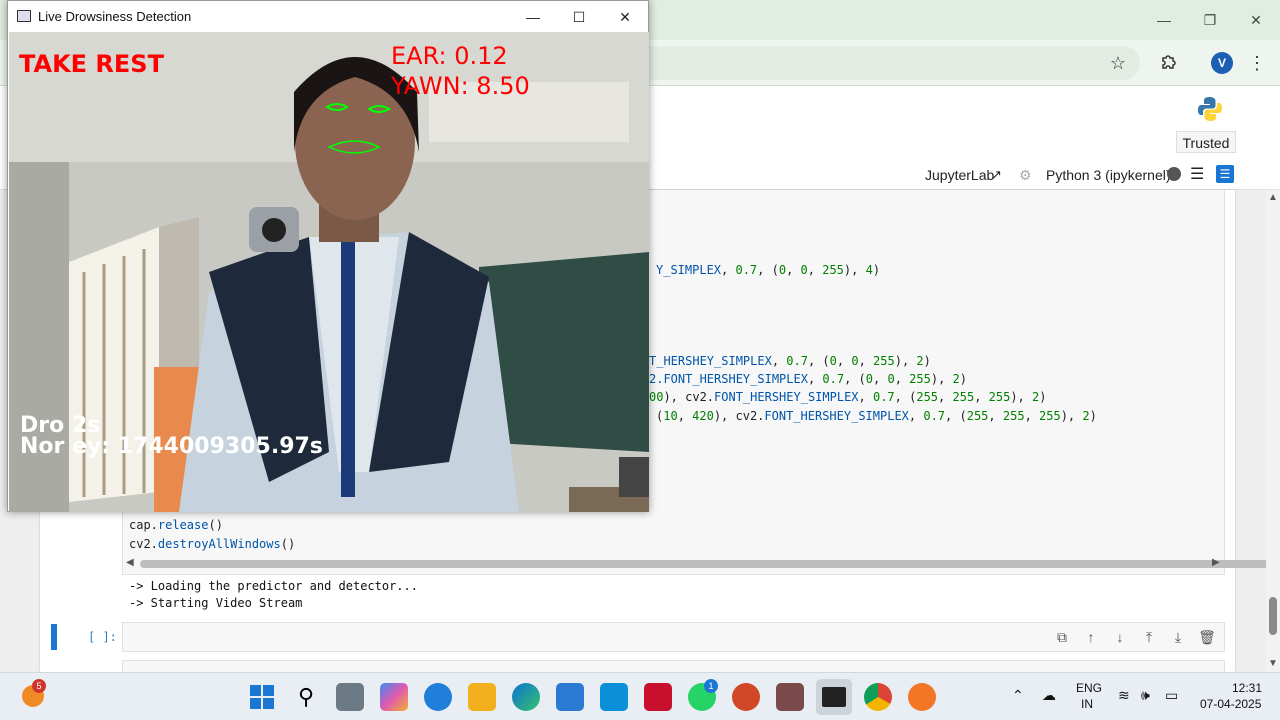  What do you see at coordinates (1210, 20) in the screenshot?
I see `browser-restore-button: ❐` at bounding box center [1210, 20].